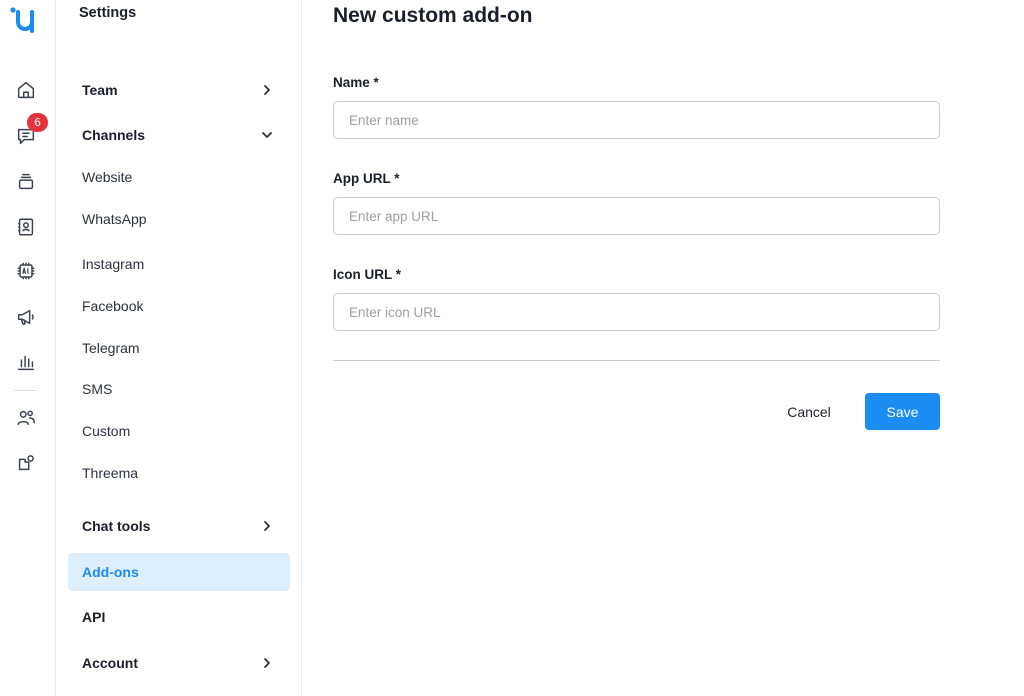  Describe the element at coordinates (179, 663) in the screenshot. I see `nav-item-account: Account` at that location.